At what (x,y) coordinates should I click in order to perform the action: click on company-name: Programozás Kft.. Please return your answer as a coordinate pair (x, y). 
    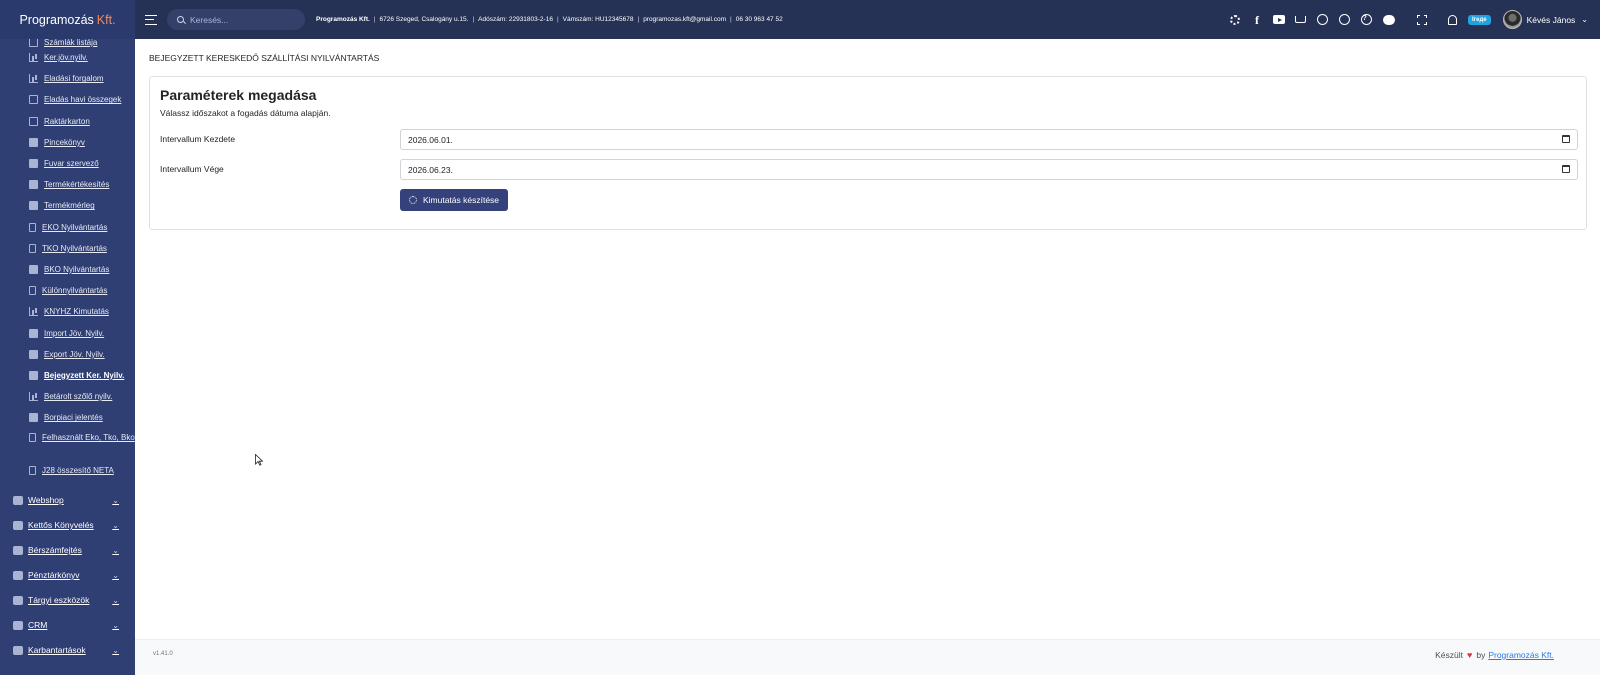
    Looking at the image, I should click on (343, 19).